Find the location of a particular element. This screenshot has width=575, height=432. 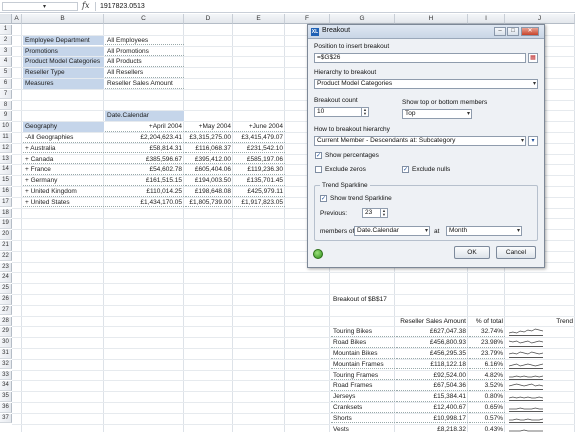

geography-member: + United States is located at coordinates (63, 203).